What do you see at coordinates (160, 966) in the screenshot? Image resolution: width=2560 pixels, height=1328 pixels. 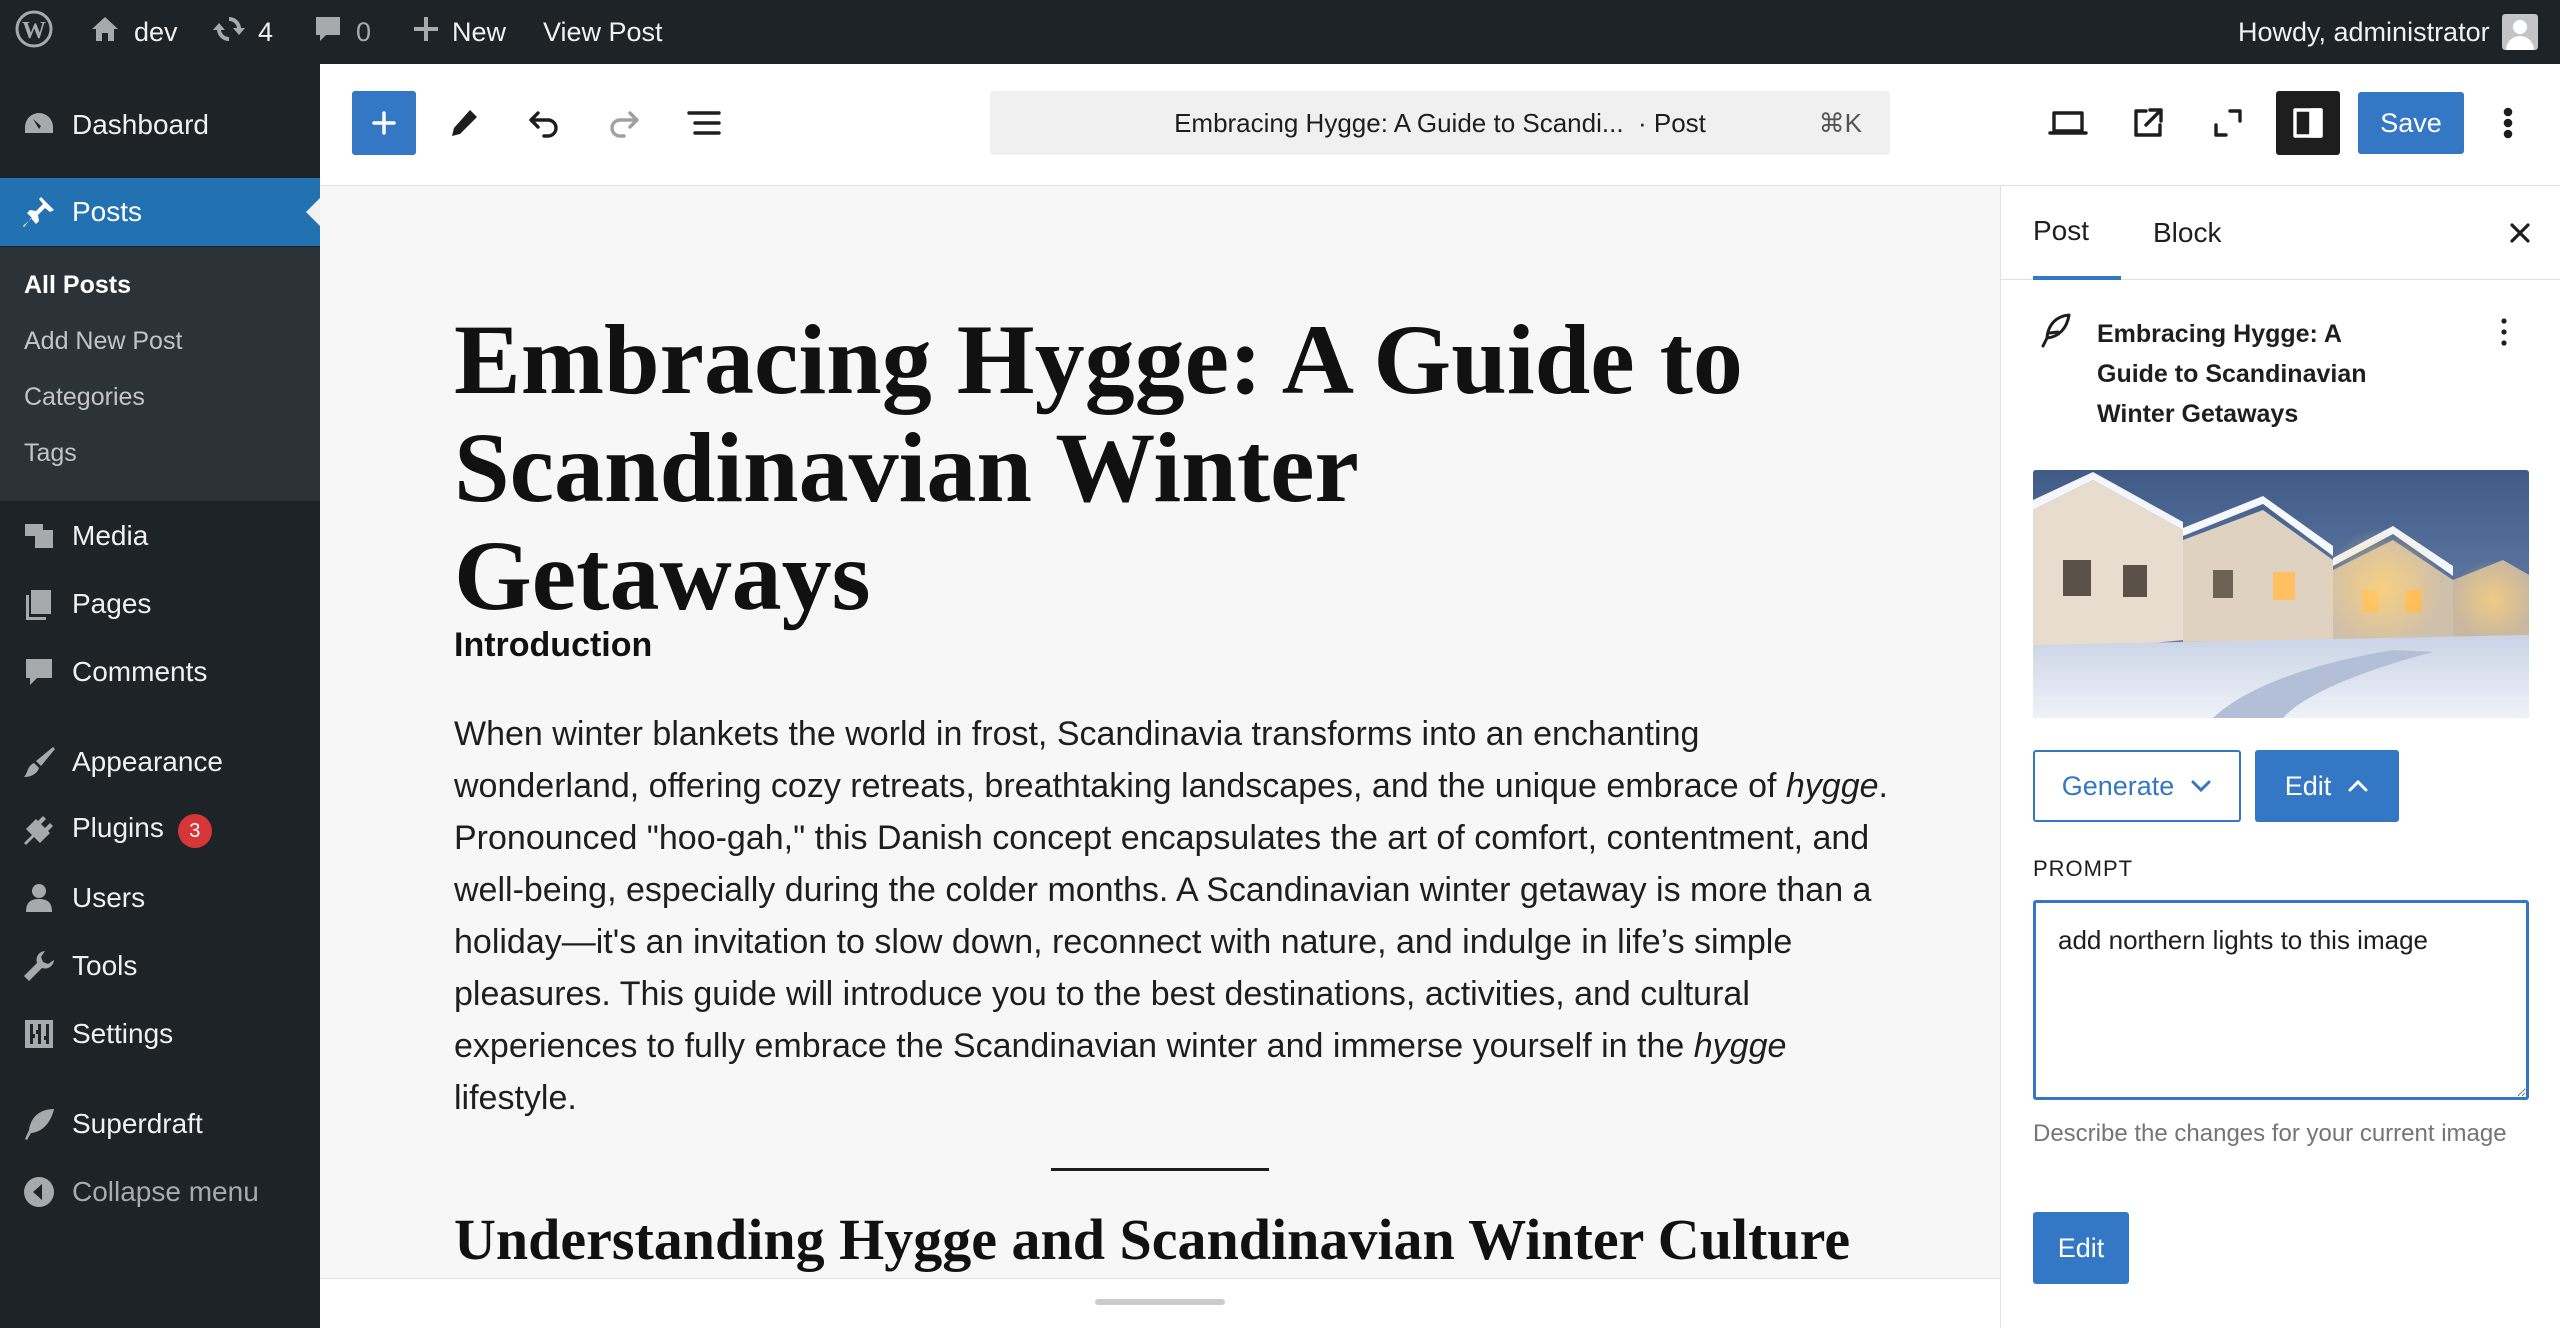 I see `menu-item-tools: Tools` at bounding box center [160, 966].